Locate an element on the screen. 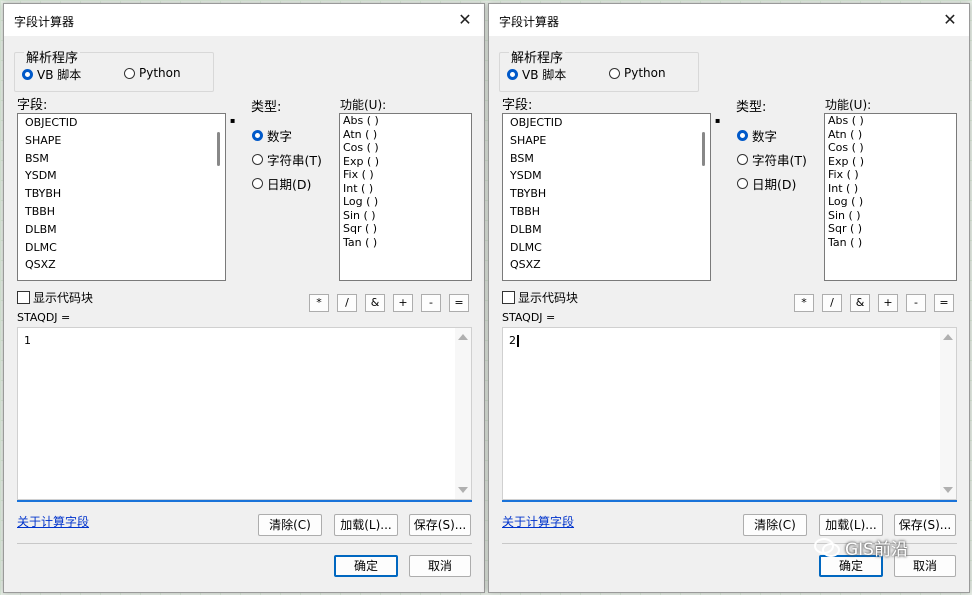 Image resolution: width=972 pixels, height=595 pixels. ok-button: 确定 is located at coordinates (366, 566).